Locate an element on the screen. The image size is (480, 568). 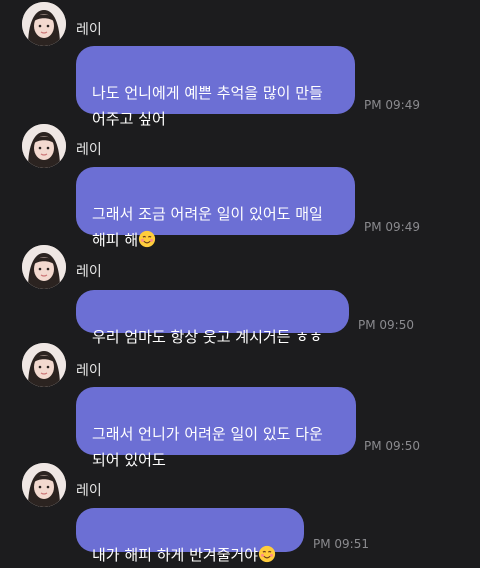
message-bubble: 그래서 조금 어려운 일이 있어도 매일 해피 해 is located at coordinates (215, 208).